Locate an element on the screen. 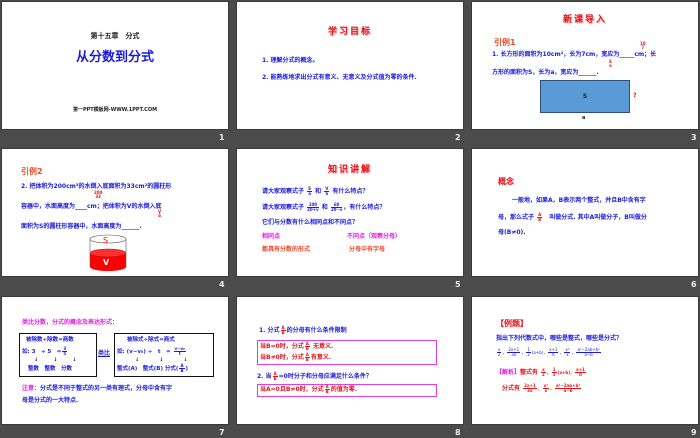  answer-fraction: VS is located at coordinates (160, 213).